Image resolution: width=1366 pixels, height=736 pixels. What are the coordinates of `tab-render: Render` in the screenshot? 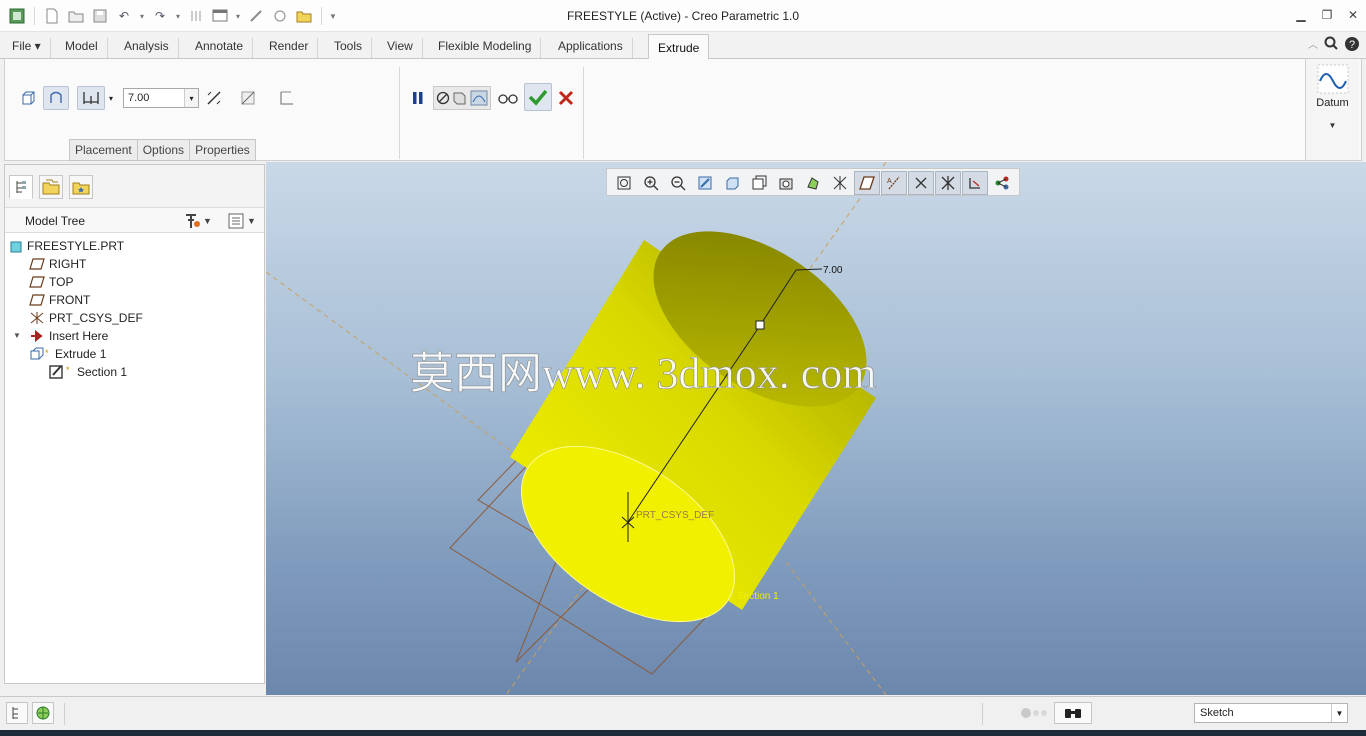 It's located at (289, 48).